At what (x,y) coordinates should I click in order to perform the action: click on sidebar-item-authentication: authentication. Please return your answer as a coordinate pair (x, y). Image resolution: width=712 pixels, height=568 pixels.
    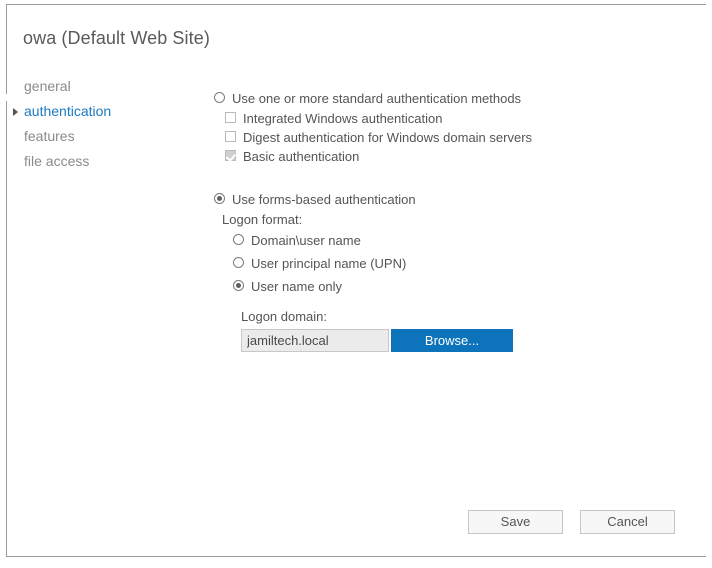
    Looking at the image, I should click on (104, 111).